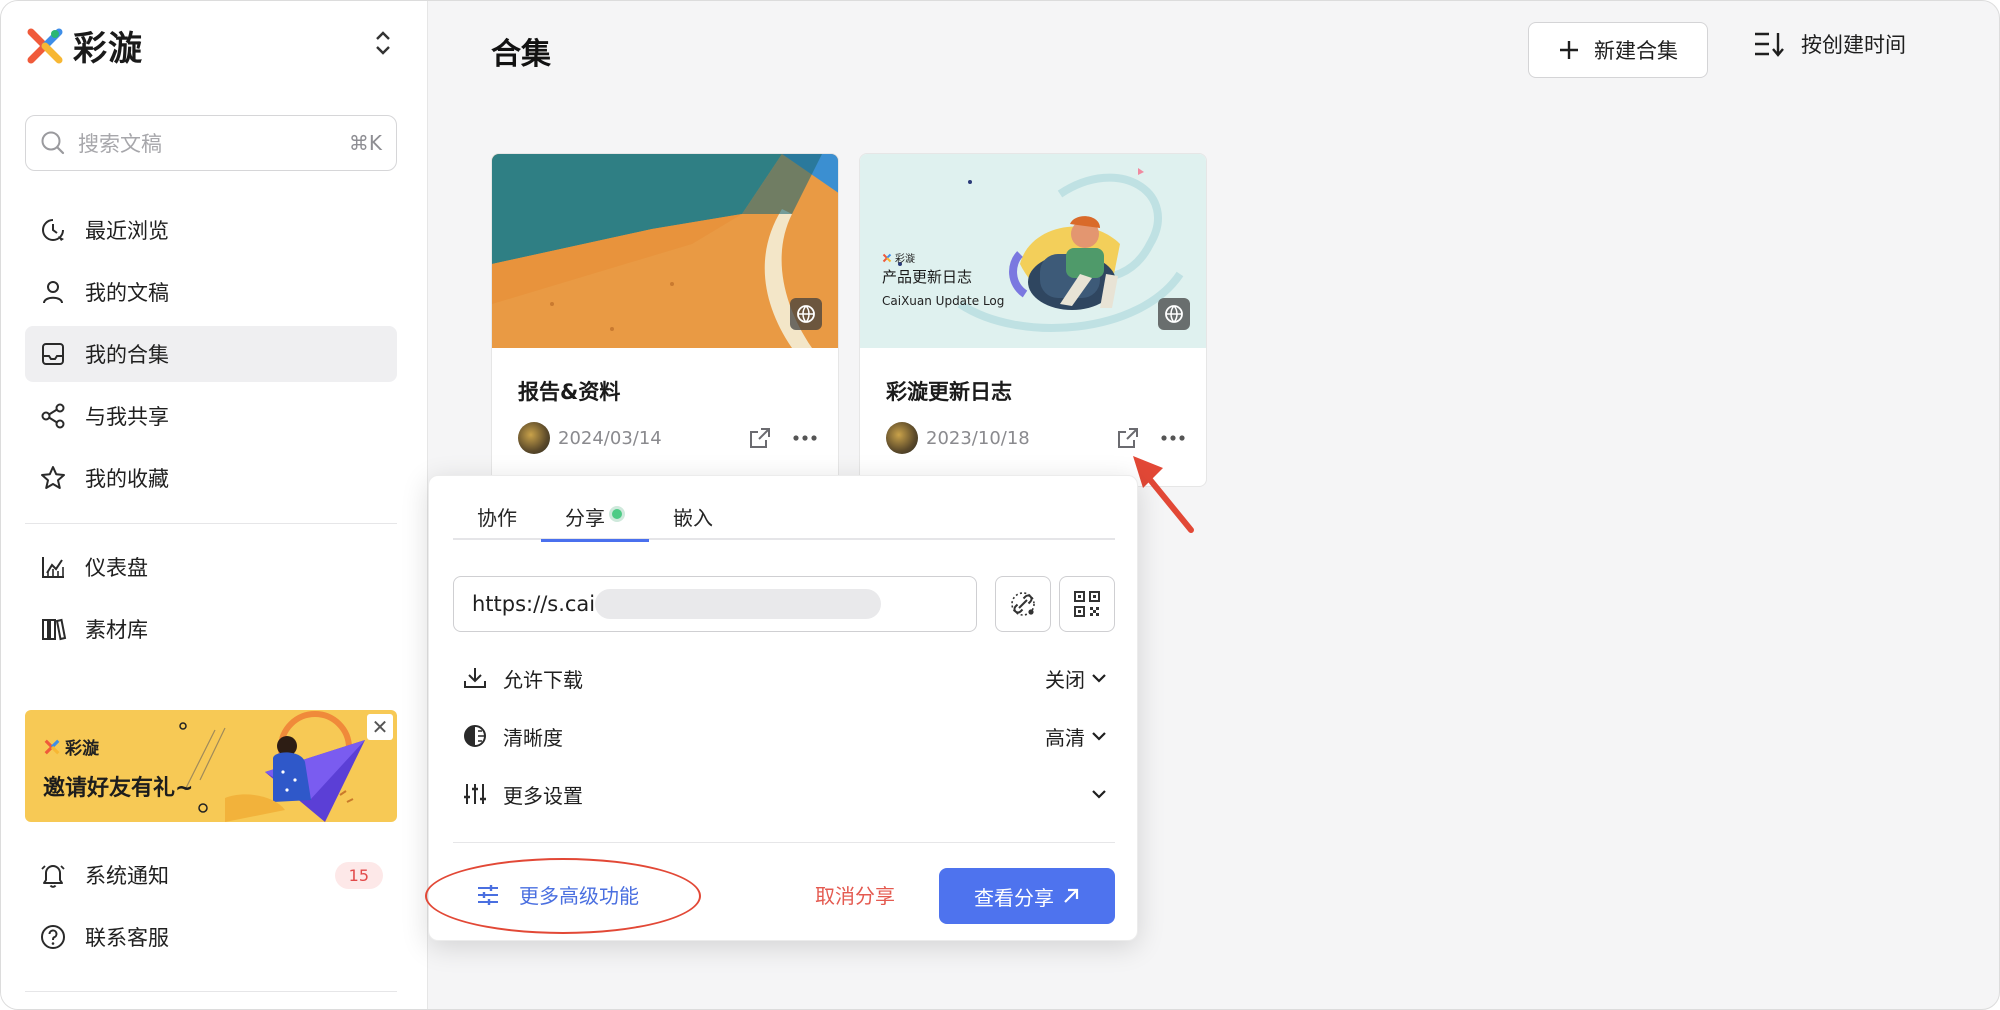  What do you see at coordinates (380, 727) in the screenshot?
I see `close-icon: ✕` at bounding box center [380, 727].